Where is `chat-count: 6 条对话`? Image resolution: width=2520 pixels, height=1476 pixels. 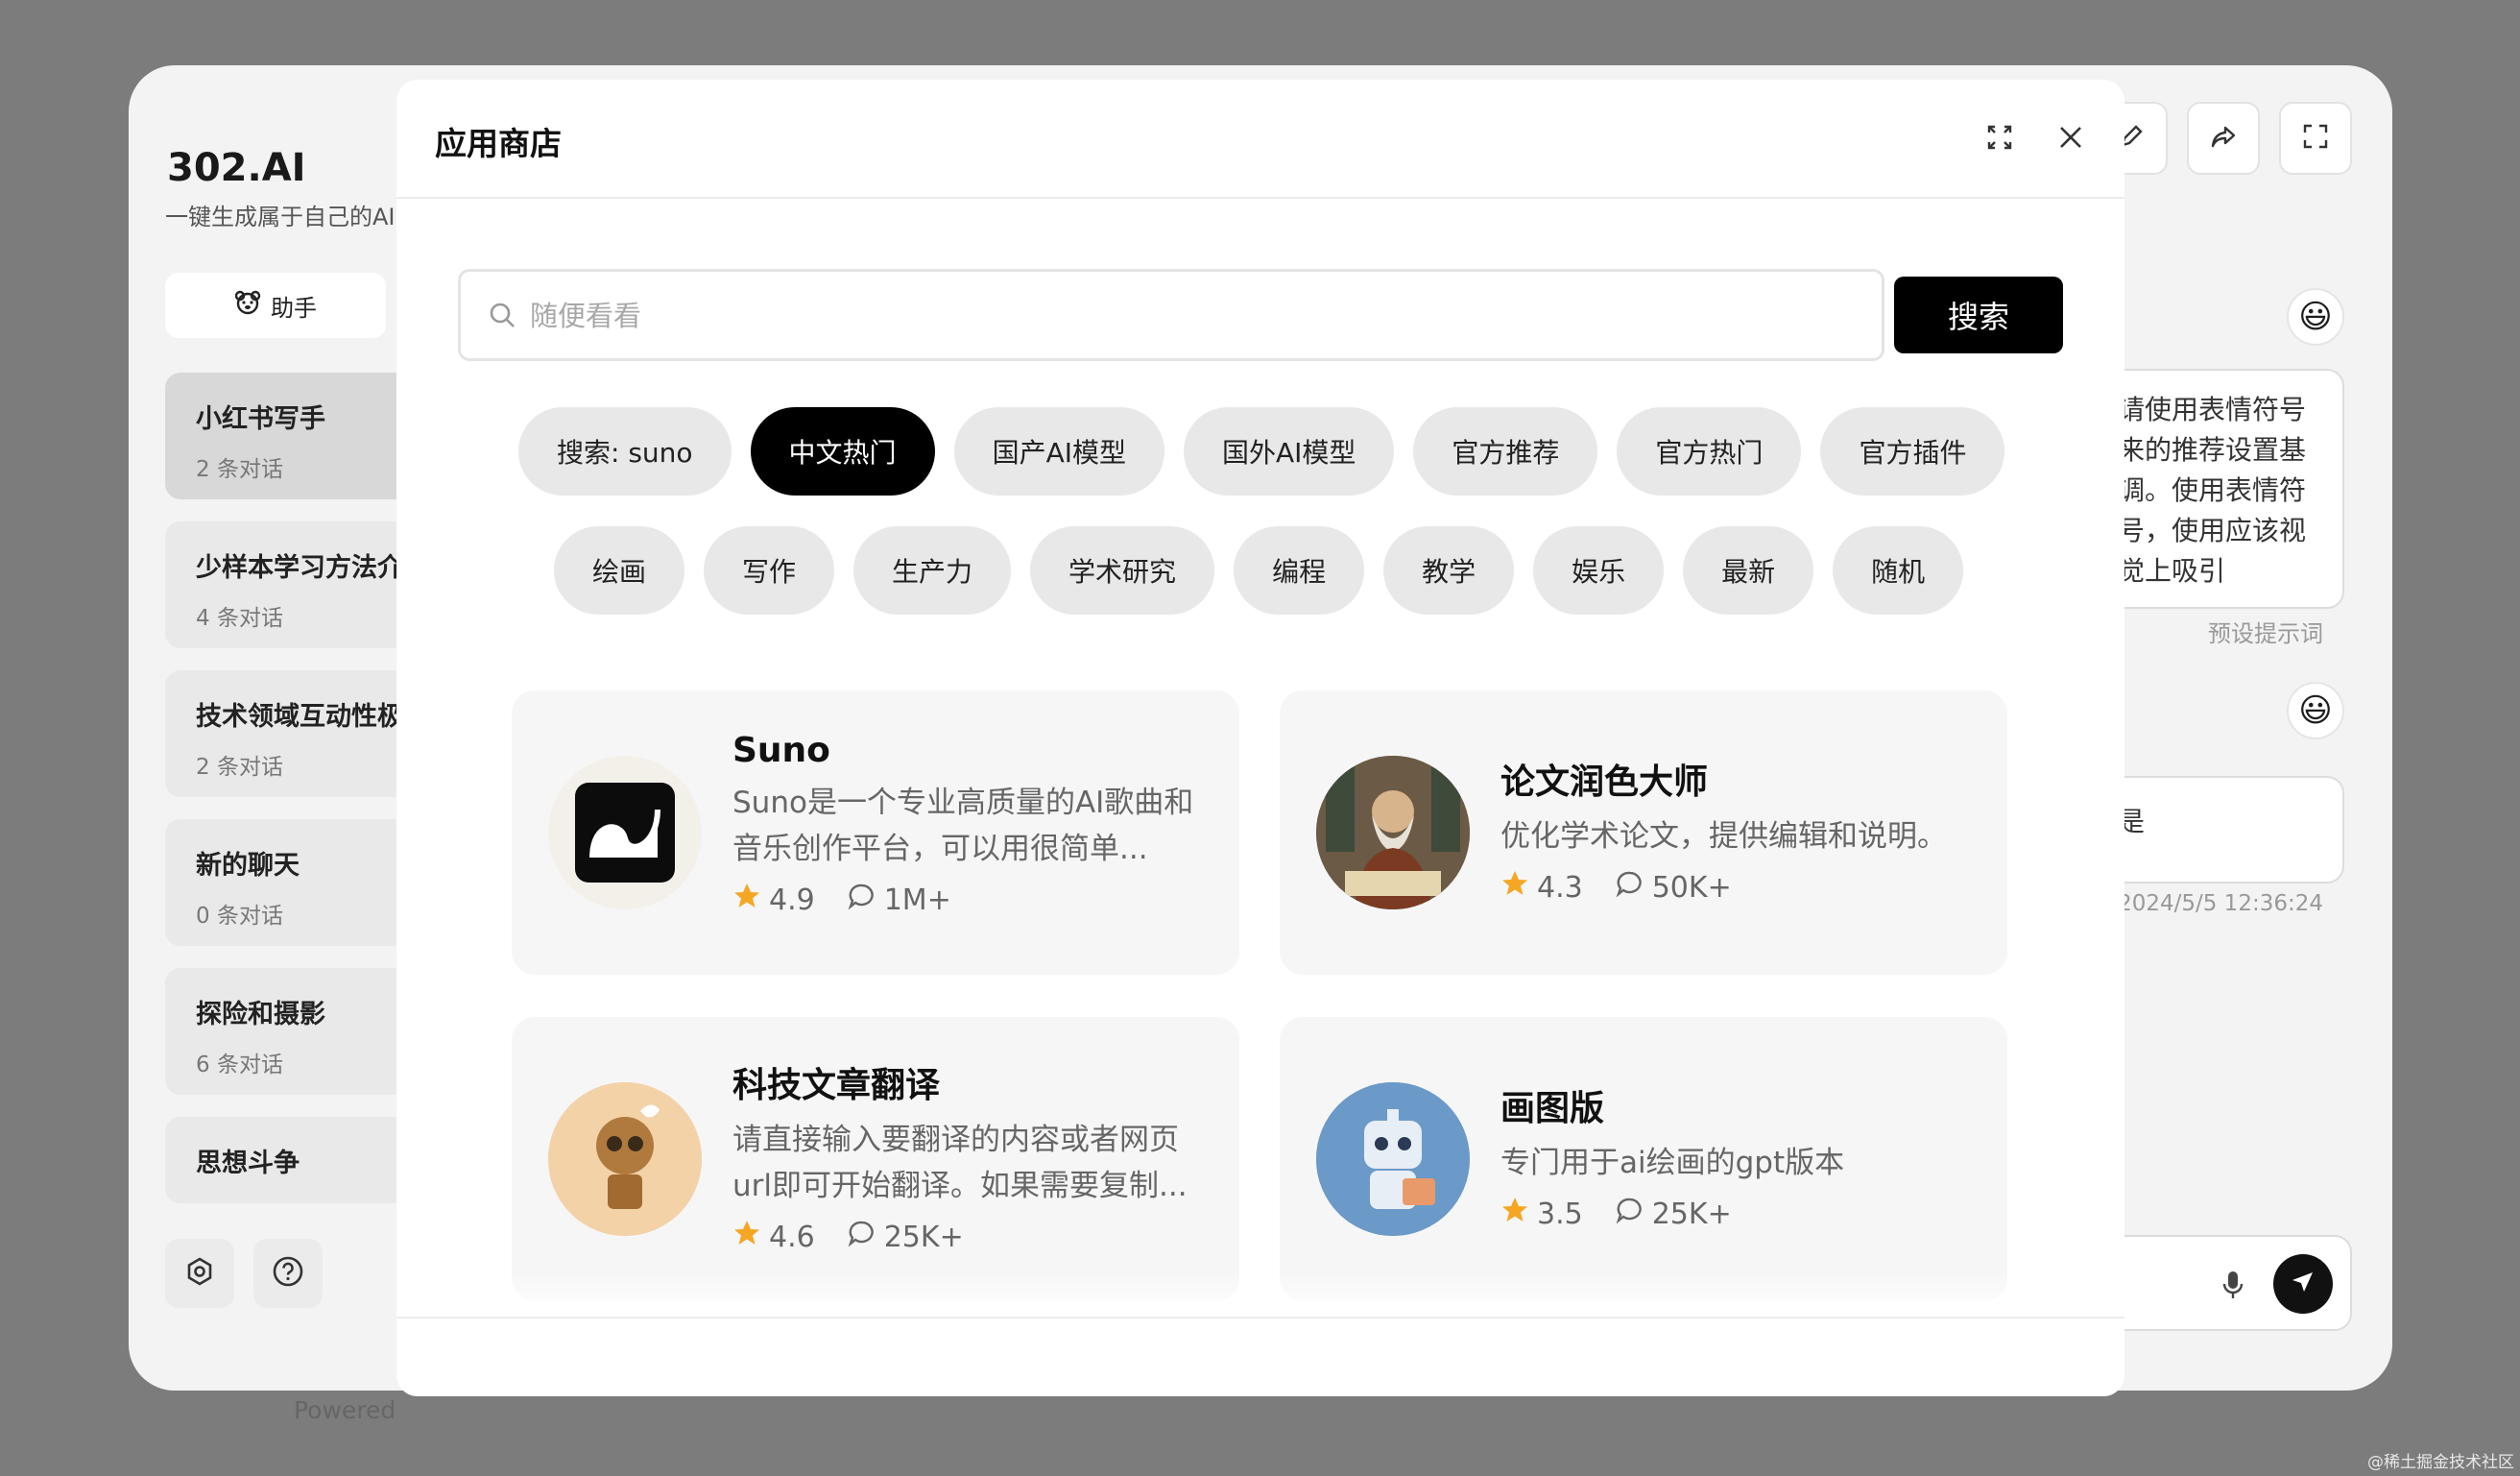 chat-count: 6 条对话 is located at coordinates (239, 1065).